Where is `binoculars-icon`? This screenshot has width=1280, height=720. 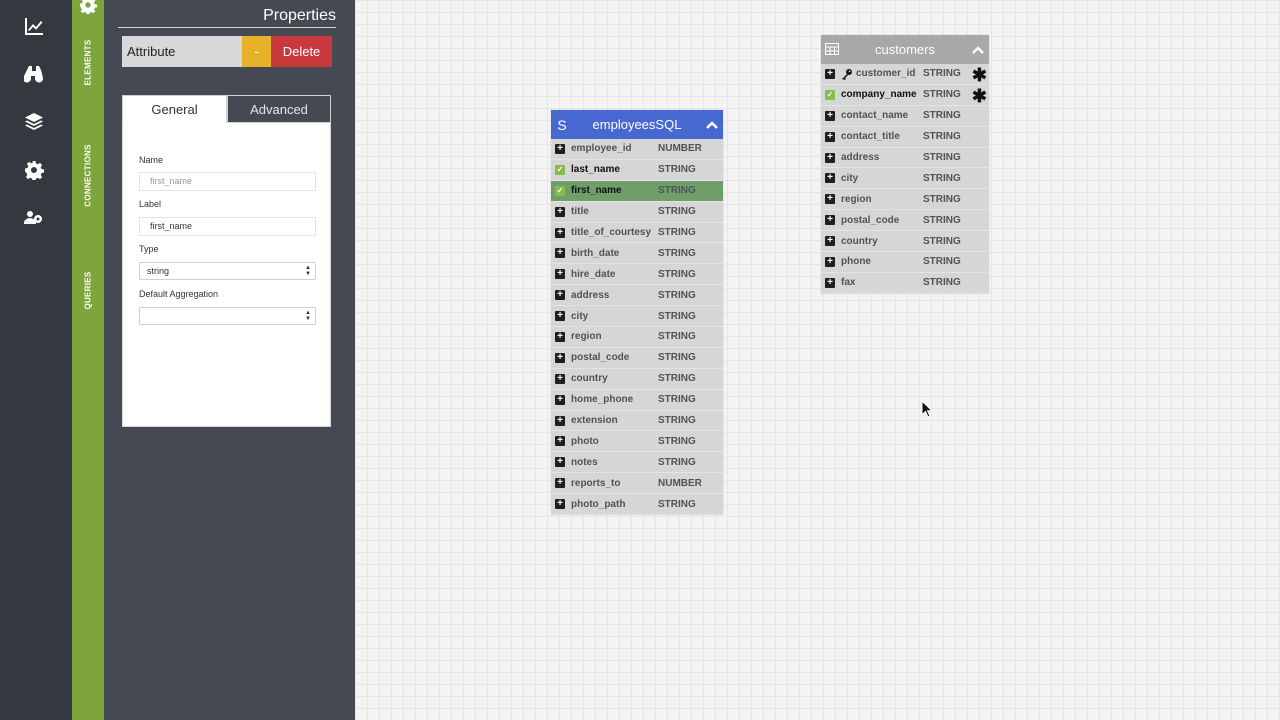 binoculars-icon is located at coordinates (34, 74).